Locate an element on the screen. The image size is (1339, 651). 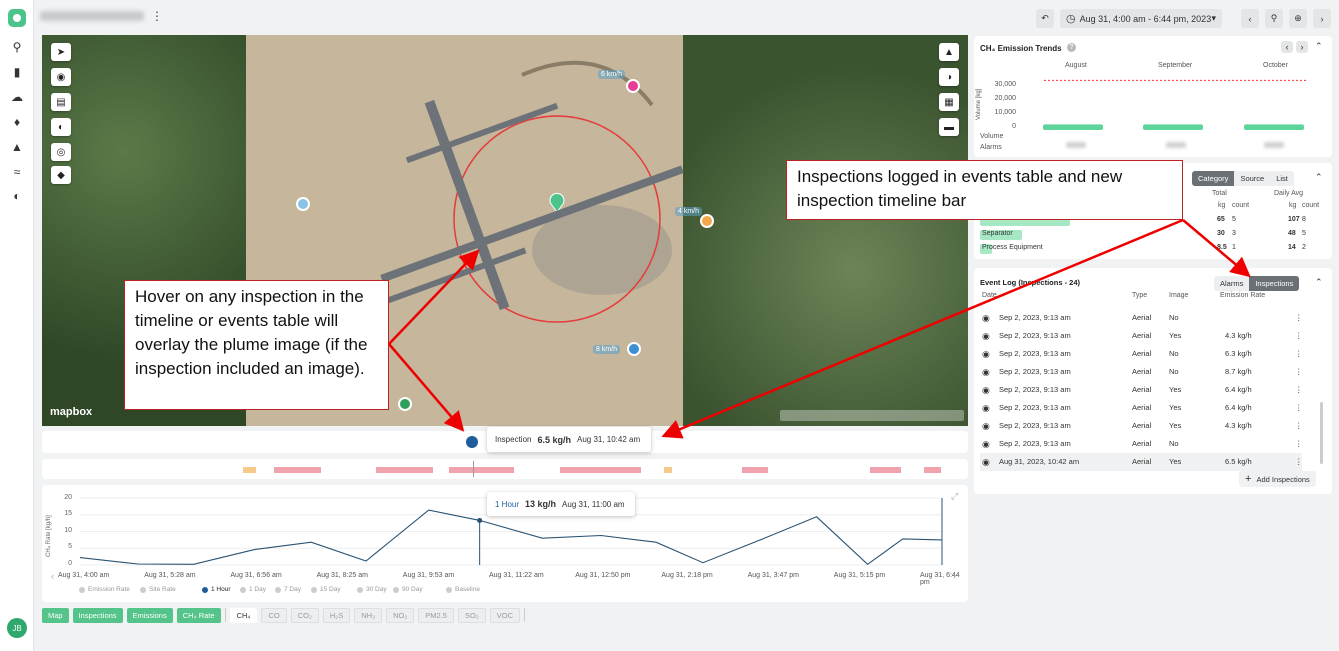
gas-no2: NO₂ is located at coordinates (400, 615).